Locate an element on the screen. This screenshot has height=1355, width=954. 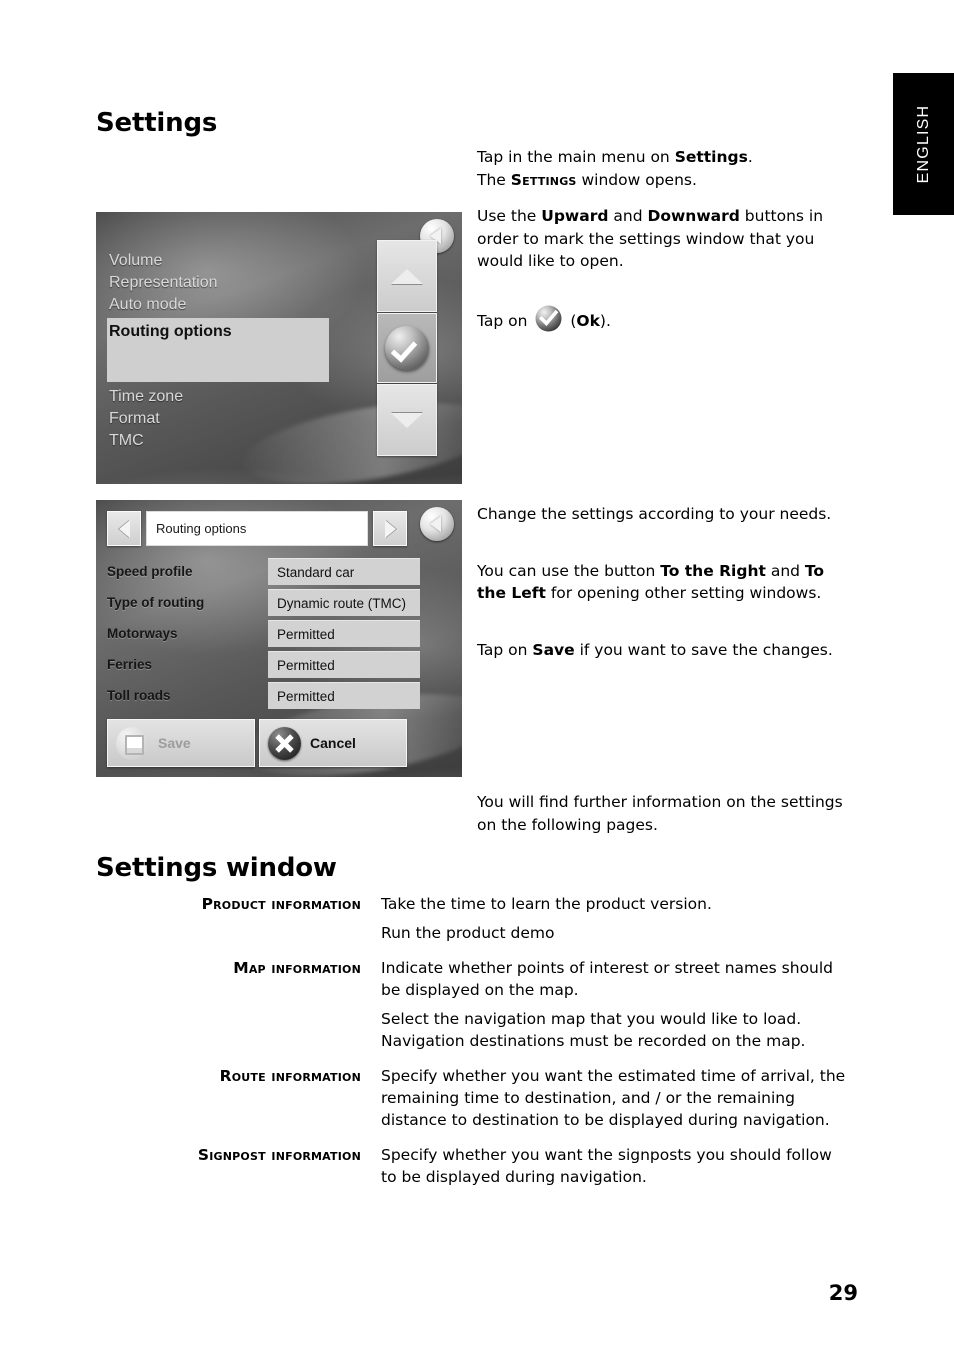
table-row: Type of routing Dynamic route (TMC) is located at coordinates (279, 602).